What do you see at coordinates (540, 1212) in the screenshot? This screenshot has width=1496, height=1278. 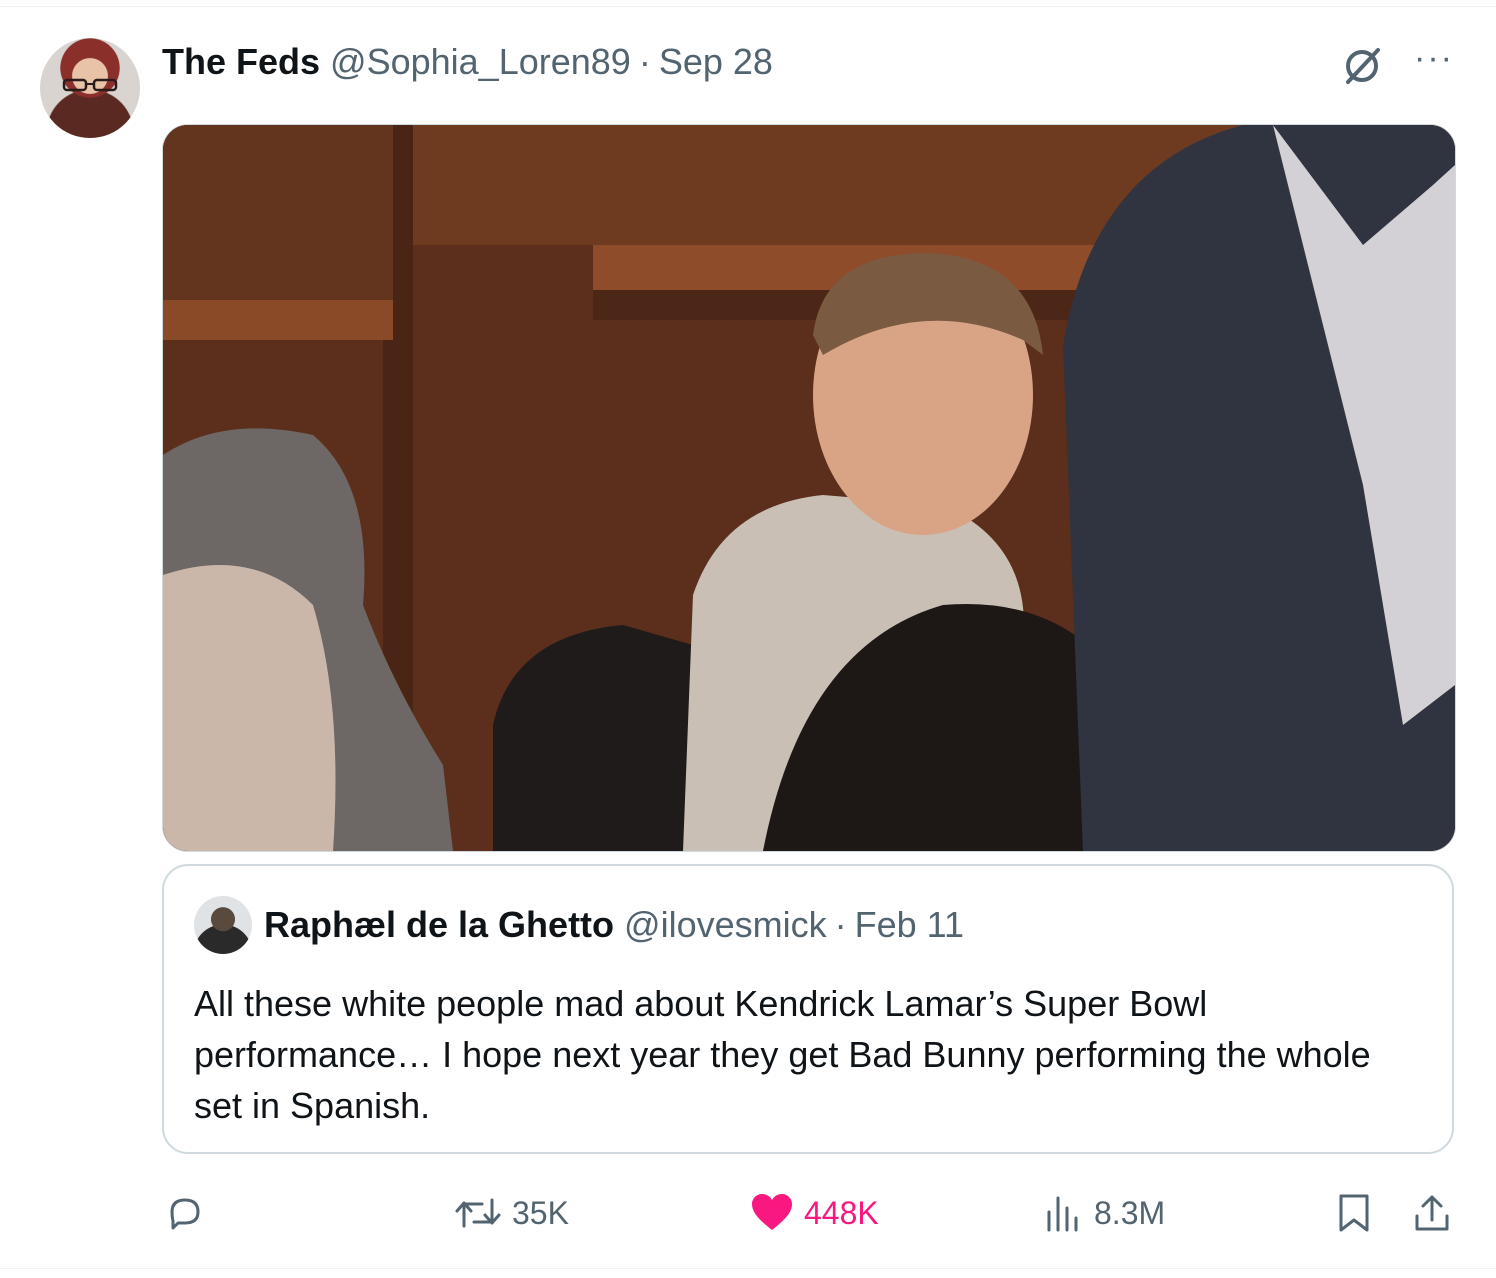 I see `retweet-count: 35K` at bounding box center [540, 1212].